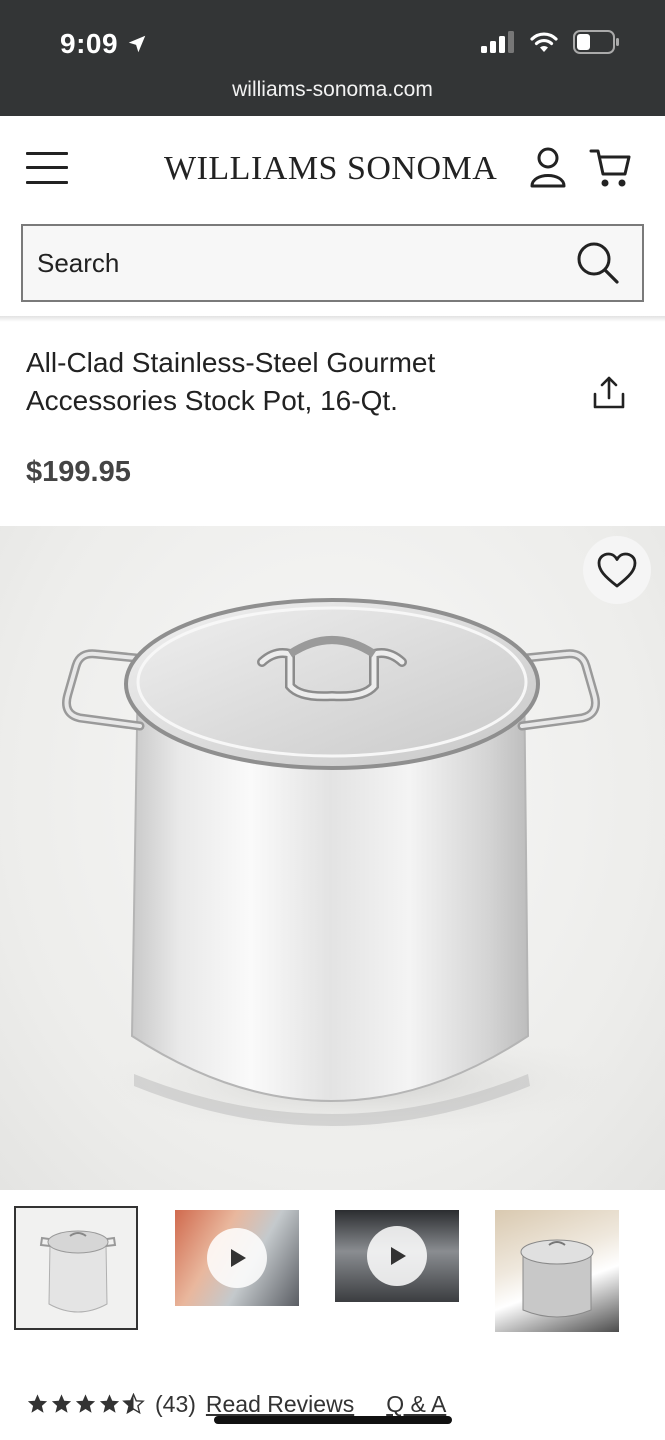 This screenshot has height=1440, width=665. What do you see at coordinates (89, 43) in the screenshot?
I see `time-label: 9:09` at bounding box center [89, 43].